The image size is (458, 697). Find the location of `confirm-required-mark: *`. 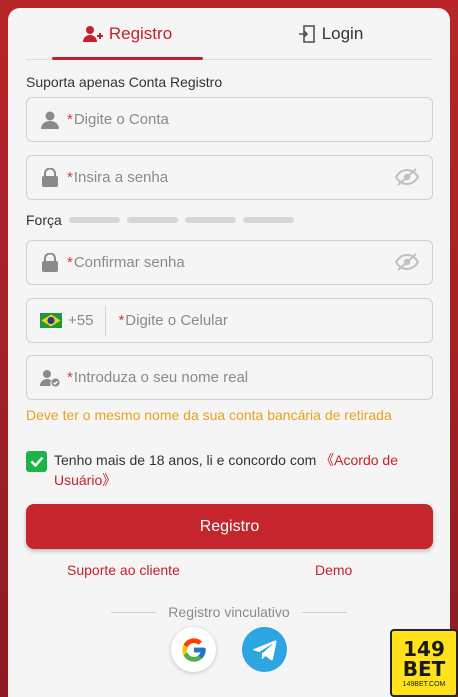

confirm-required-mark: * is located at coordinates (70, 262).